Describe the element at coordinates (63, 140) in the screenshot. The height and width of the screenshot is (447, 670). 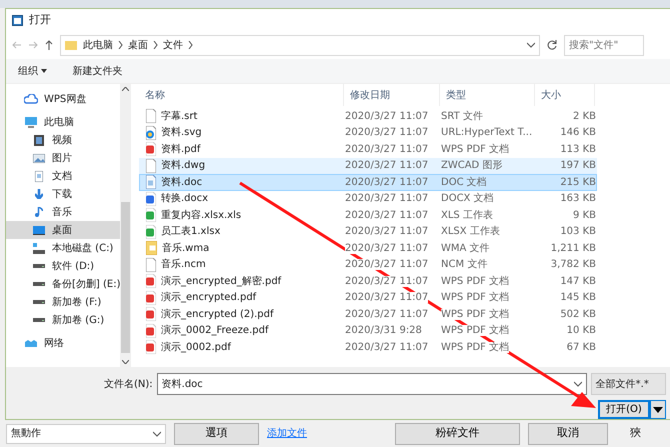
I see `nav-item: 视频` at that location.